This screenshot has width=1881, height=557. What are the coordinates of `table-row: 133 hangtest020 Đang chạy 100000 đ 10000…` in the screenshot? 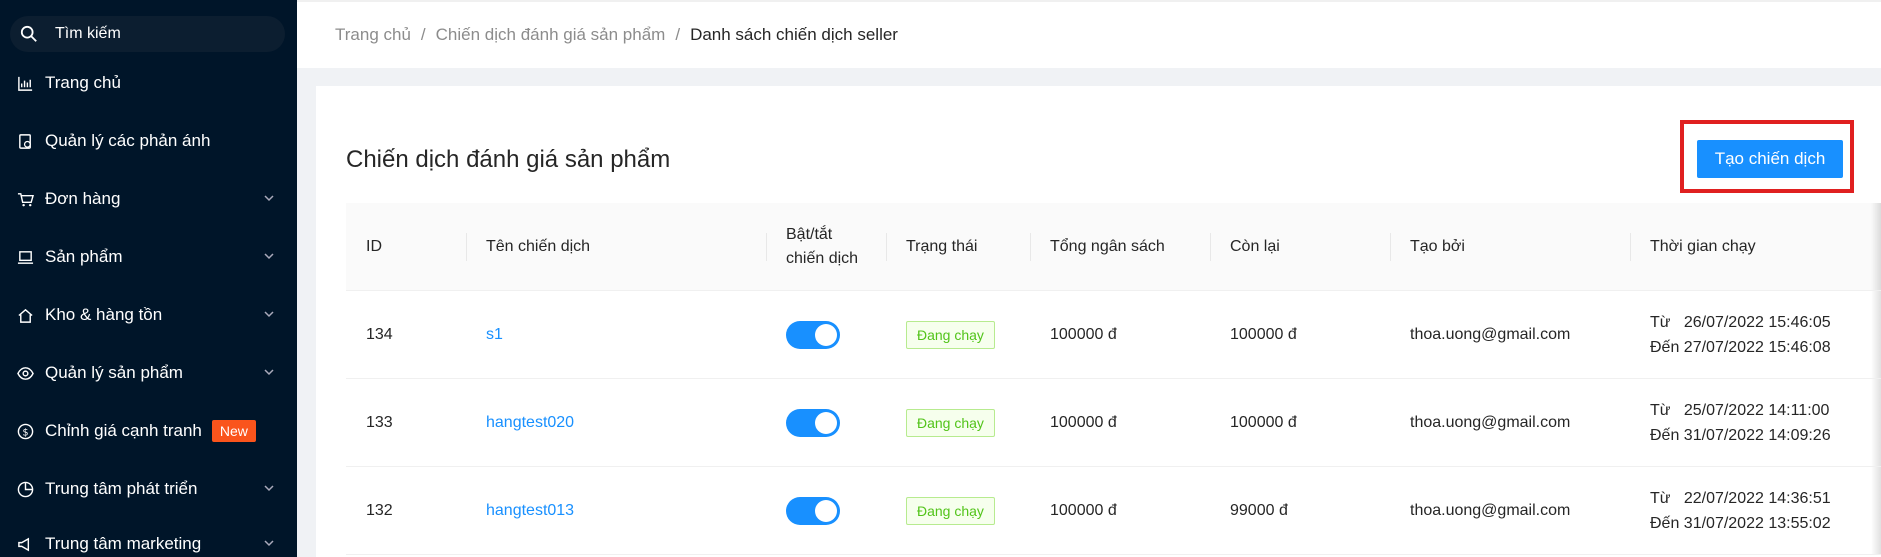 It's located at (1113, 423).